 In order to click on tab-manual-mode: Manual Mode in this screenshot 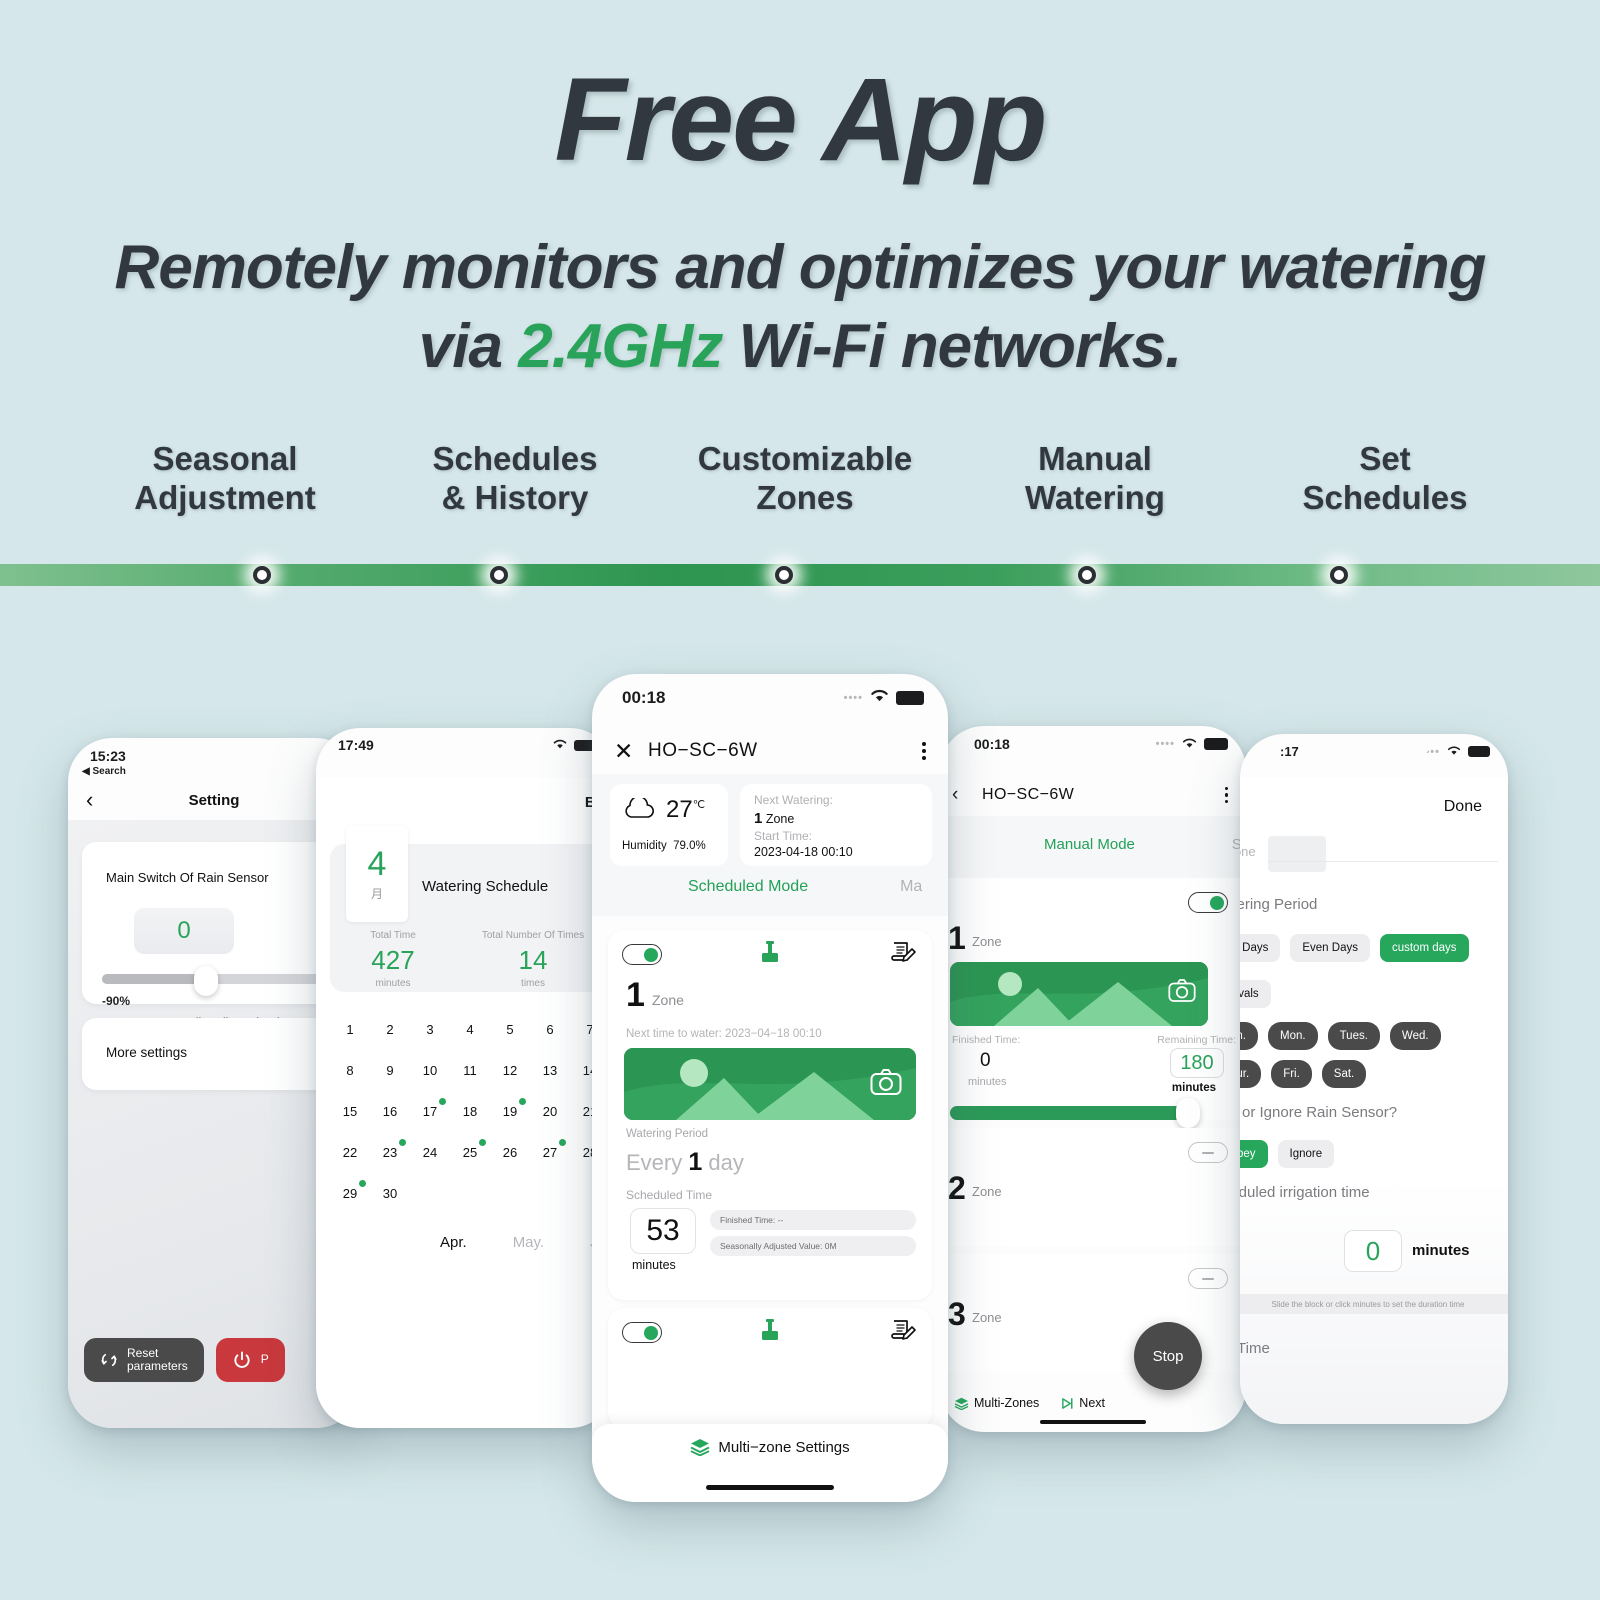, I will do `click(1089, 844)`.